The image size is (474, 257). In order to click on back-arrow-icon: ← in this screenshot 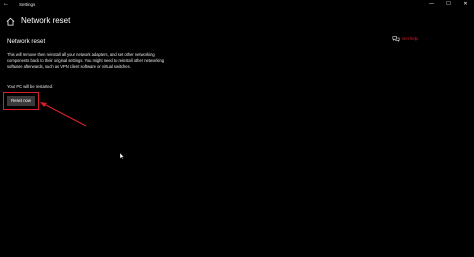, I will do `click(6, 4)`.